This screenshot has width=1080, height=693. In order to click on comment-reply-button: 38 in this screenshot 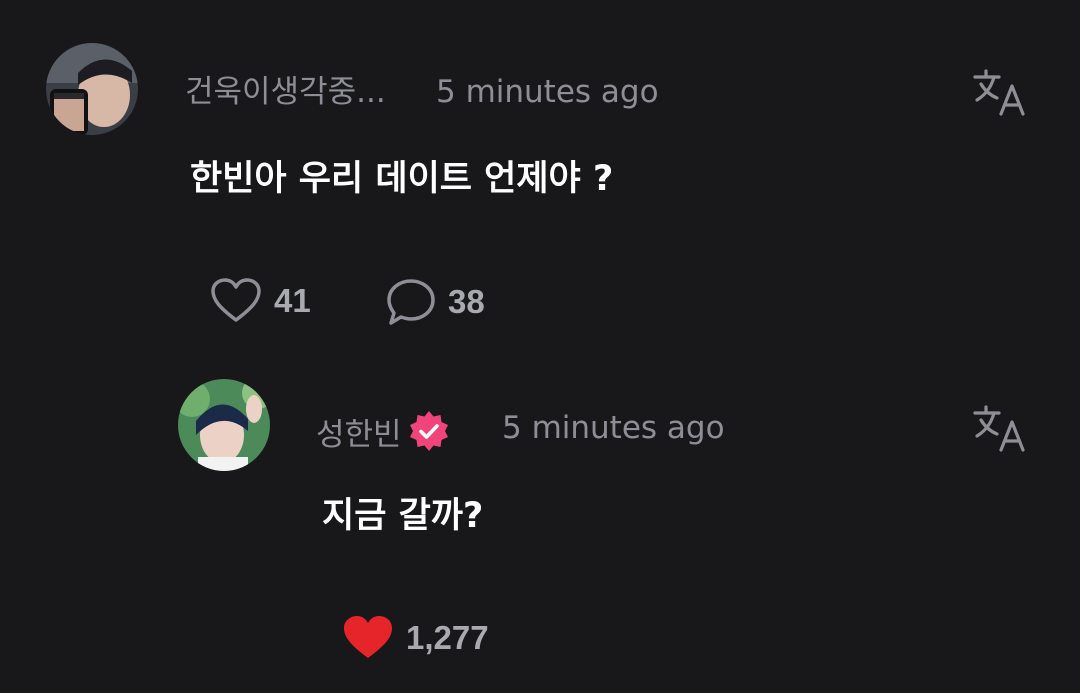, I will do `click(435, 302)`.